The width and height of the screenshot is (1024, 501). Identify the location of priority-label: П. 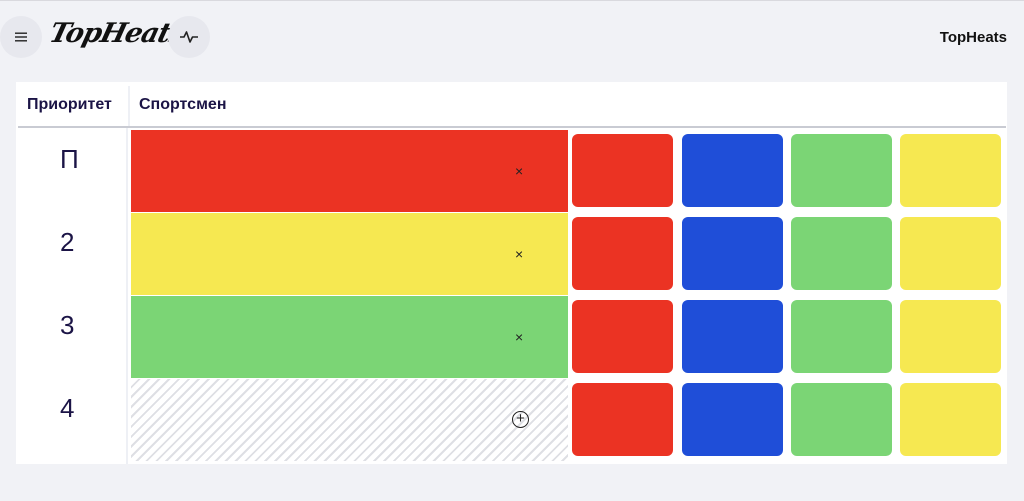
(69, 159).